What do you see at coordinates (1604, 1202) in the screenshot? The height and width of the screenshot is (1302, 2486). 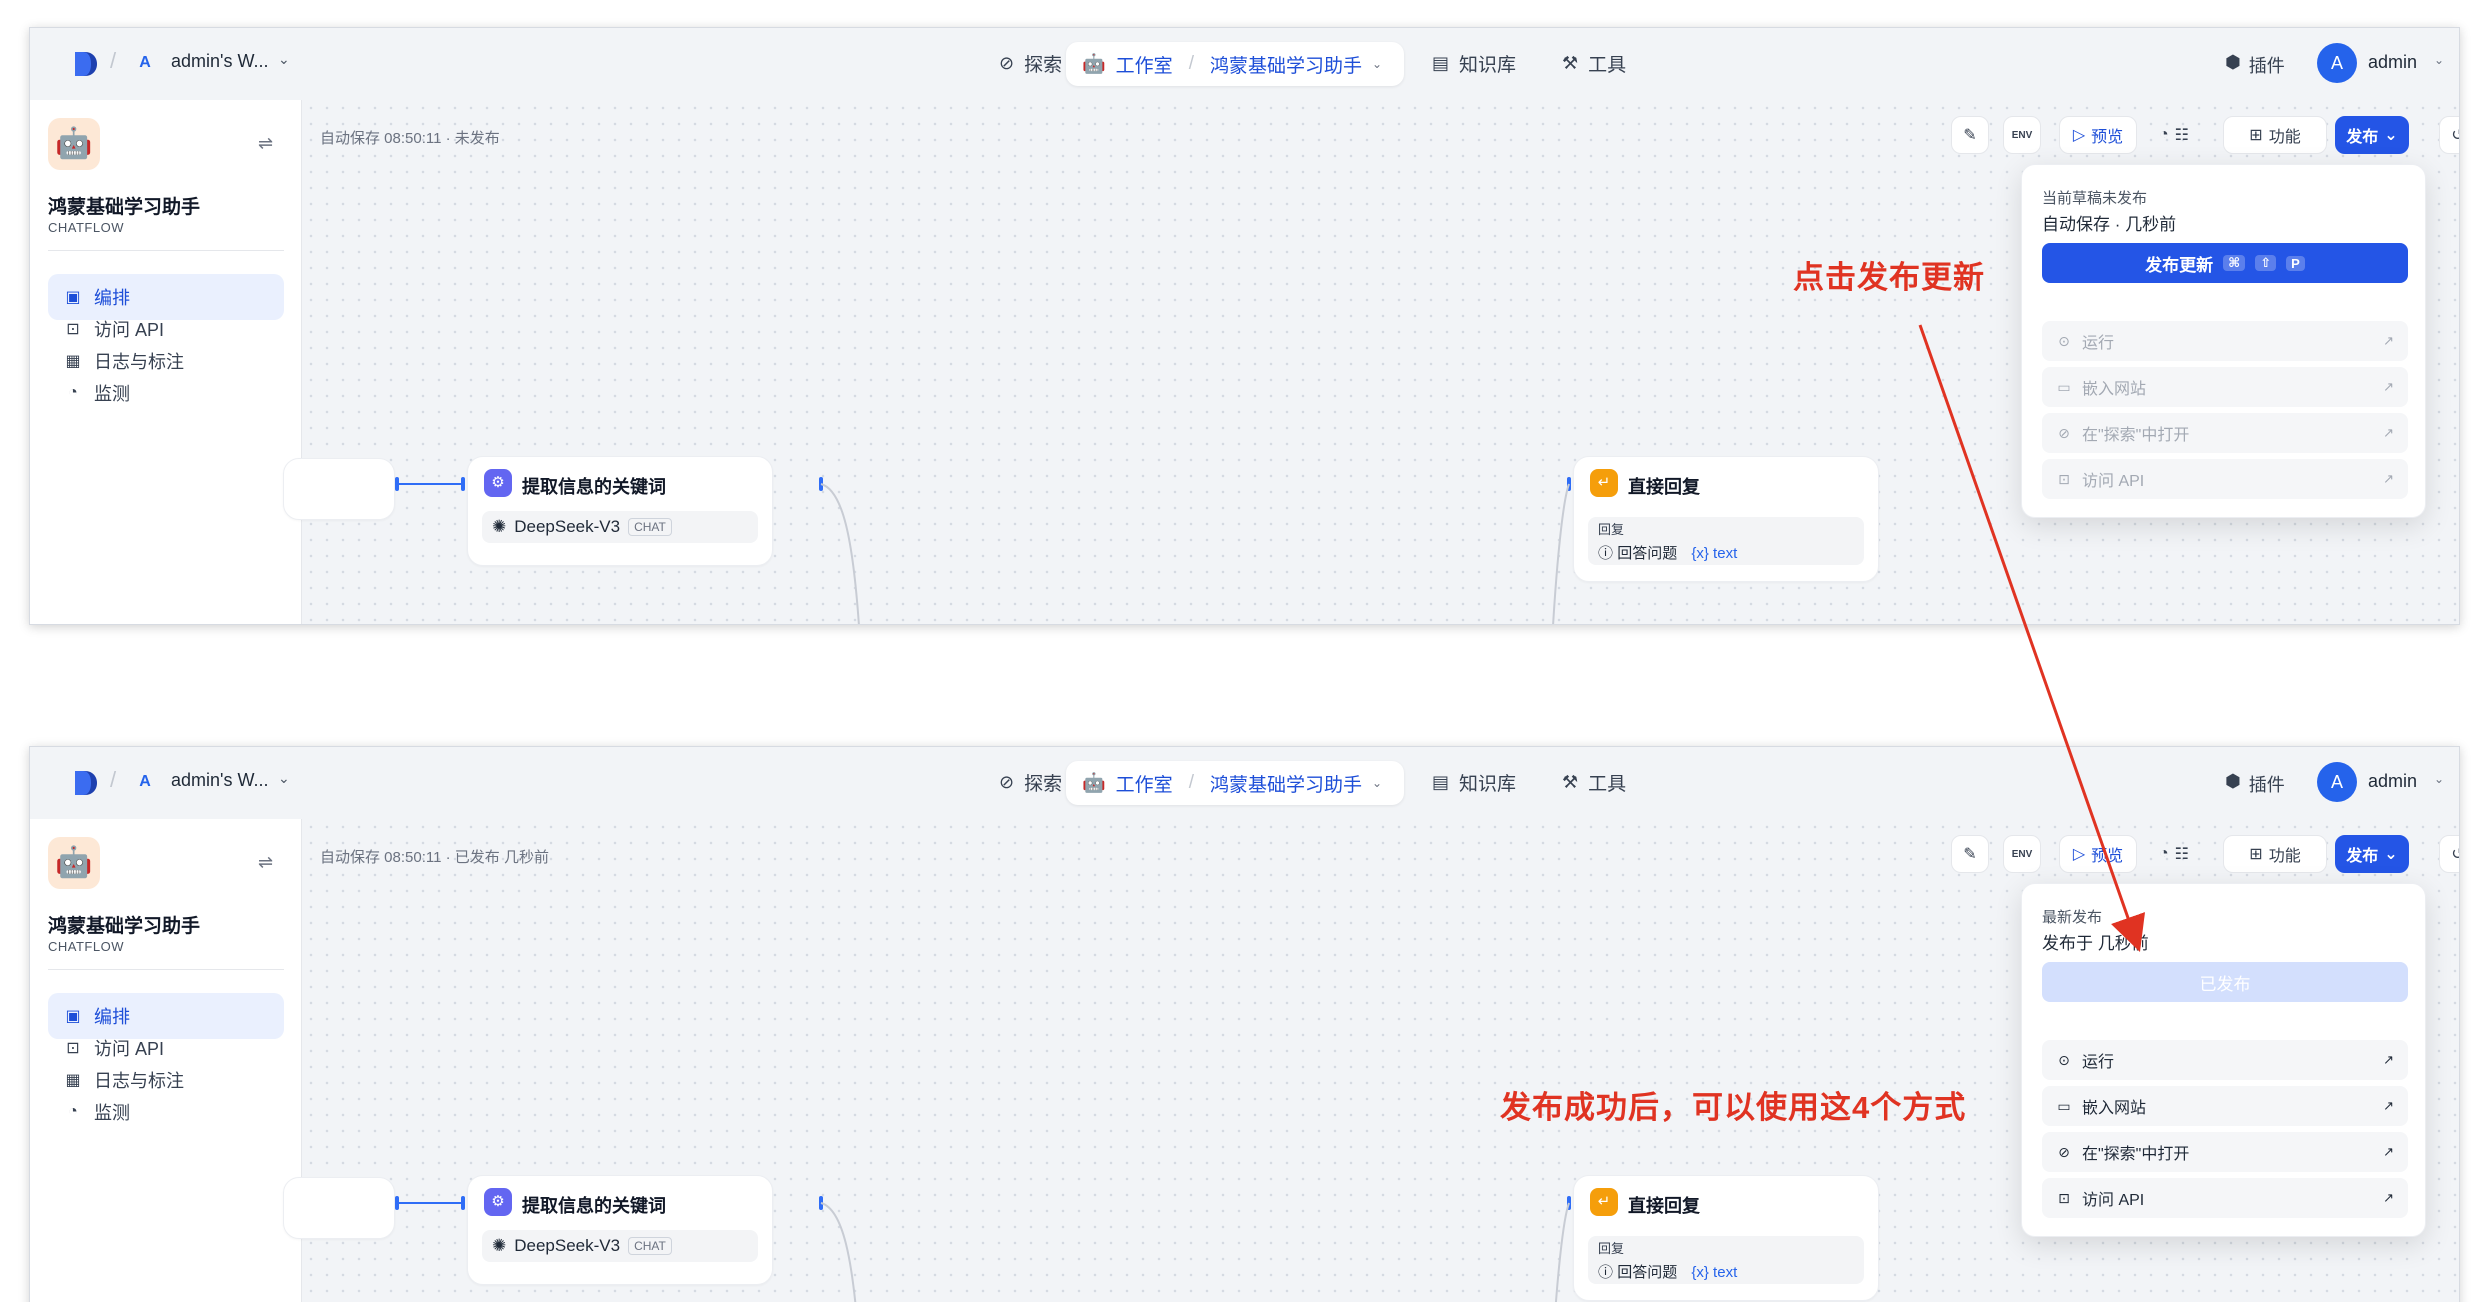 I see `reply-icon: ↵` at bounding box center [1604, 1202].